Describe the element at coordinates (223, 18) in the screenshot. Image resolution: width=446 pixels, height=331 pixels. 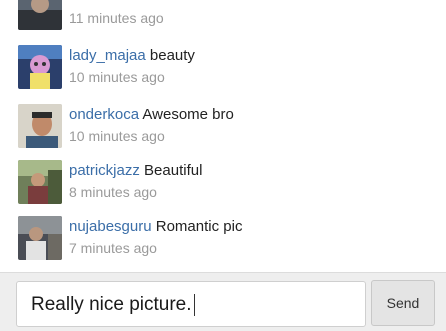
I see `comment-item: 11 minutes ago` at that location.